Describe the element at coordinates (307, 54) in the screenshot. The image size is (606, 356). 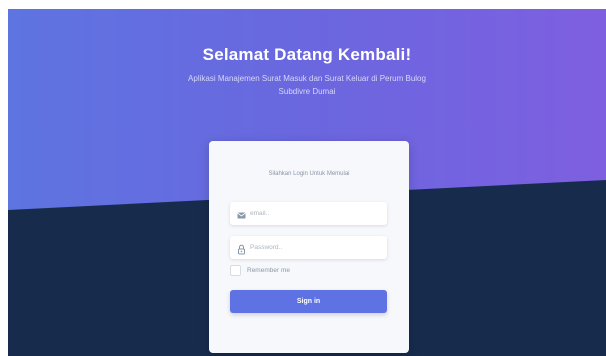
I see `page-title: Selamat Datang Kembali!` at that location.